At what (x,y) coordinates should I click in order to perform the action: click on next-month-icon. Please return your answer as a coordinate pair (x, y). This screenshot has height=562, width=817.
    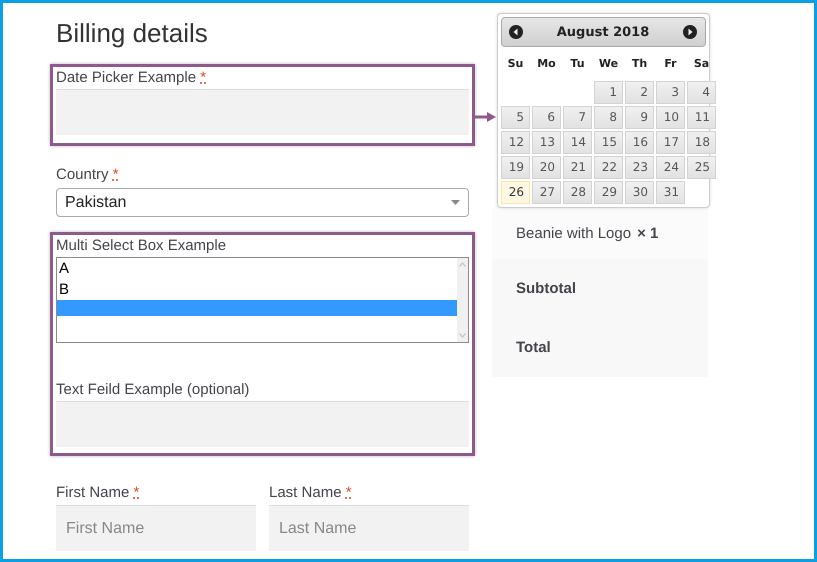
    Looking at the image, I should click on (689, 32).